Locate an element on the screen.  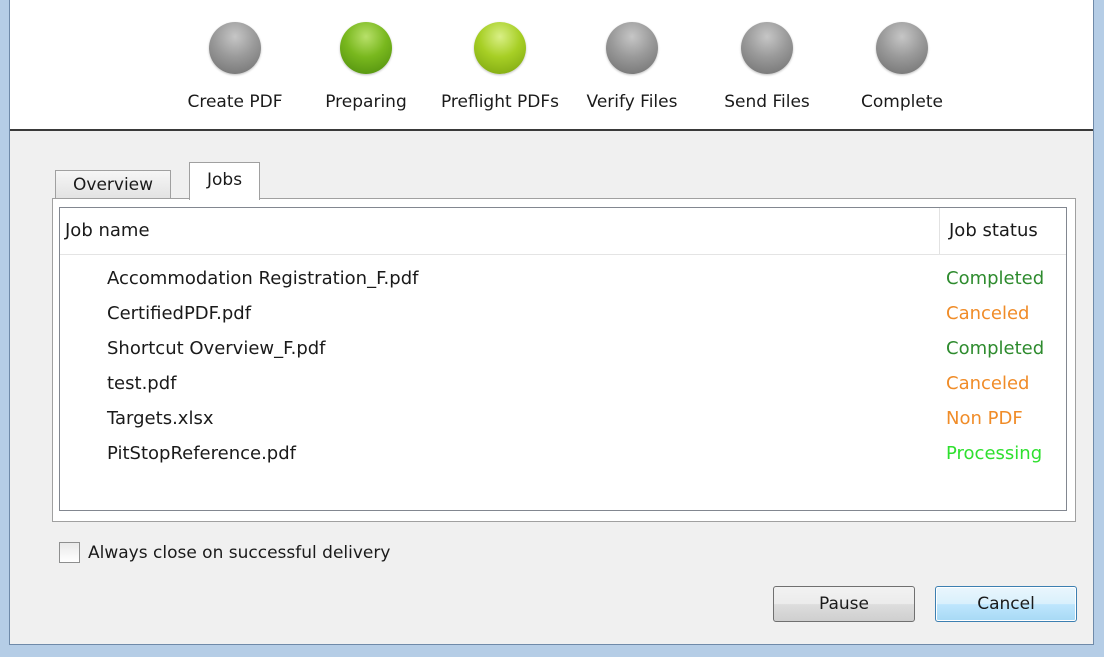
job-status: Processing is located at coordinates (994, 453).